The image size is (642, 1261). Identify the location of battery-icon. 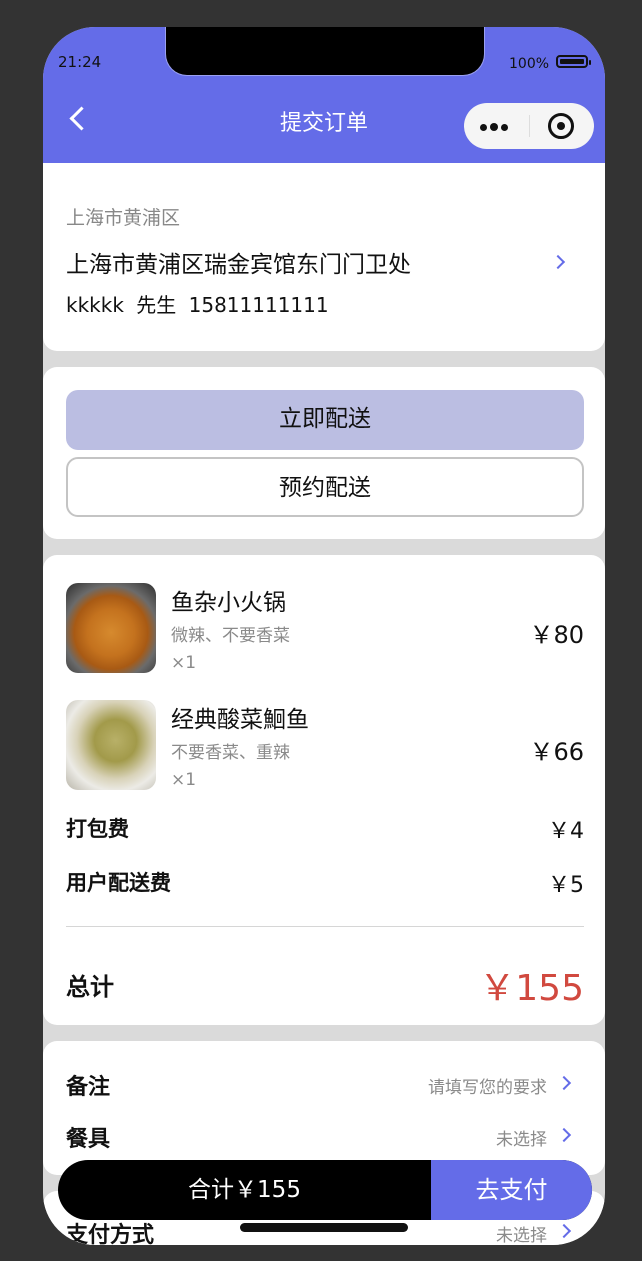
(573, 61).